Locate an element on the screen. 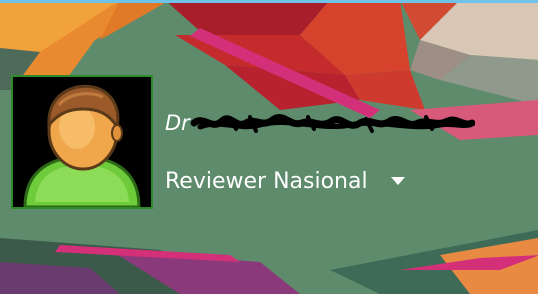  user-name-prefix: Dr is located at coordinates (177, 123).